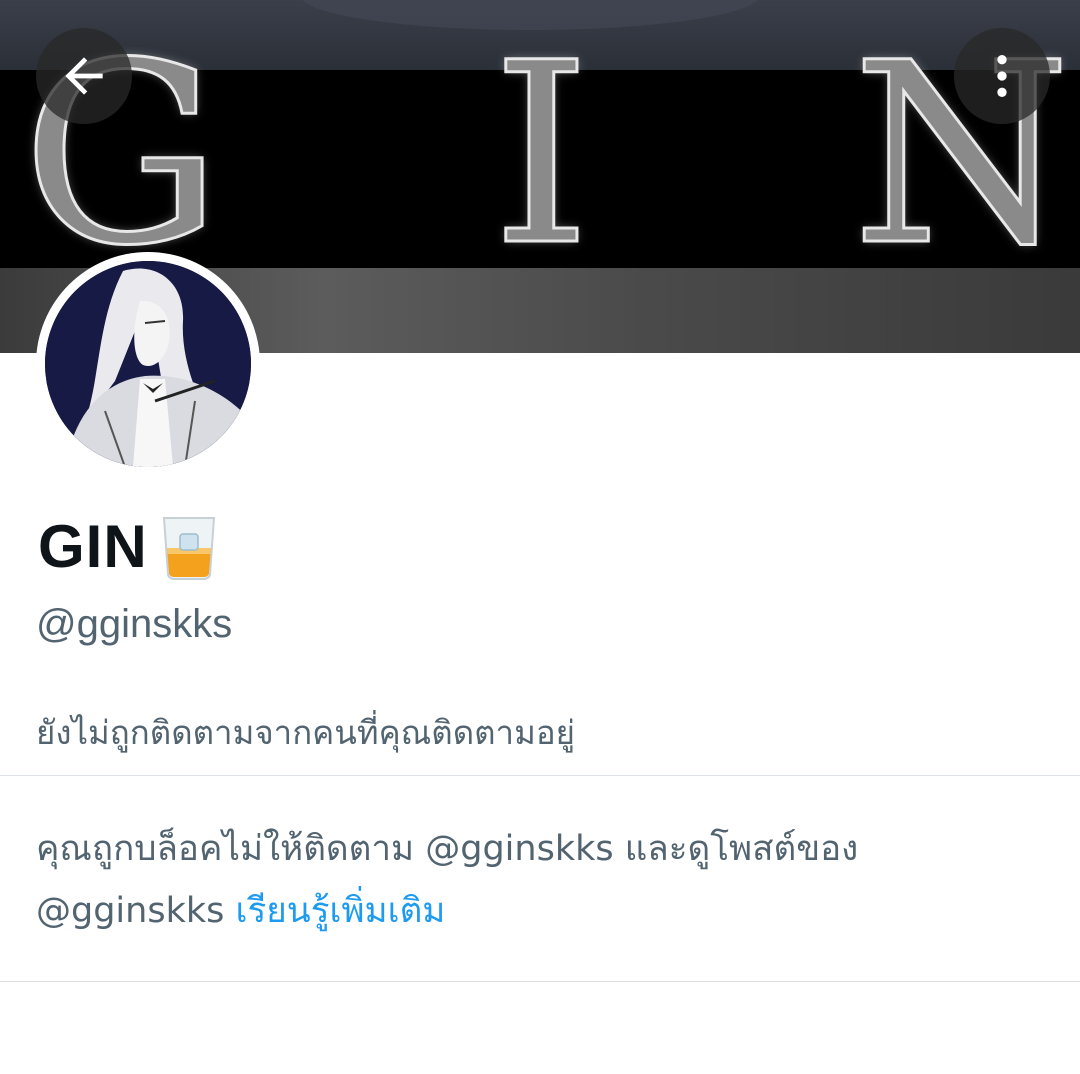 The height and width of the screenshot is (1074, 1080). Describe the element at coordinates (341, 911) in the screenshot. I see `learn-more-link: เรียนรู้เพิ่มเติม` at that location.